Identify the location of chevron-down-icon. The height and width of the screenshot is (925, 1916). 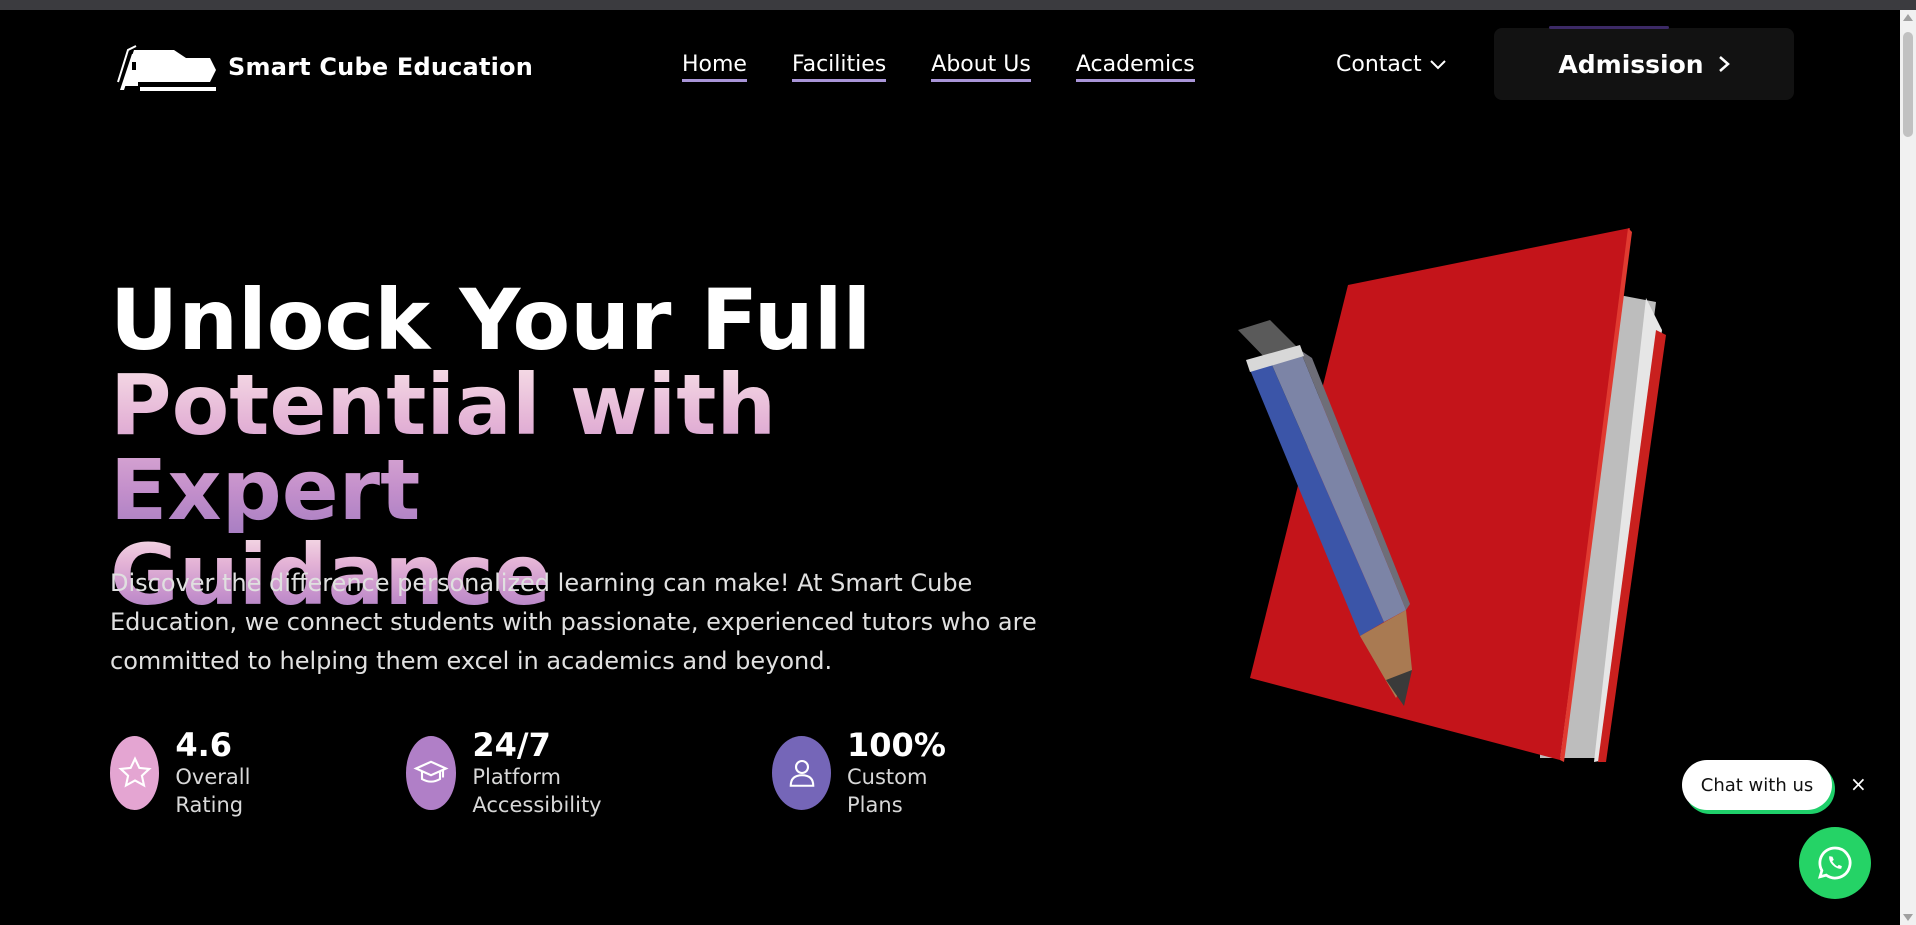
(1437, 64).